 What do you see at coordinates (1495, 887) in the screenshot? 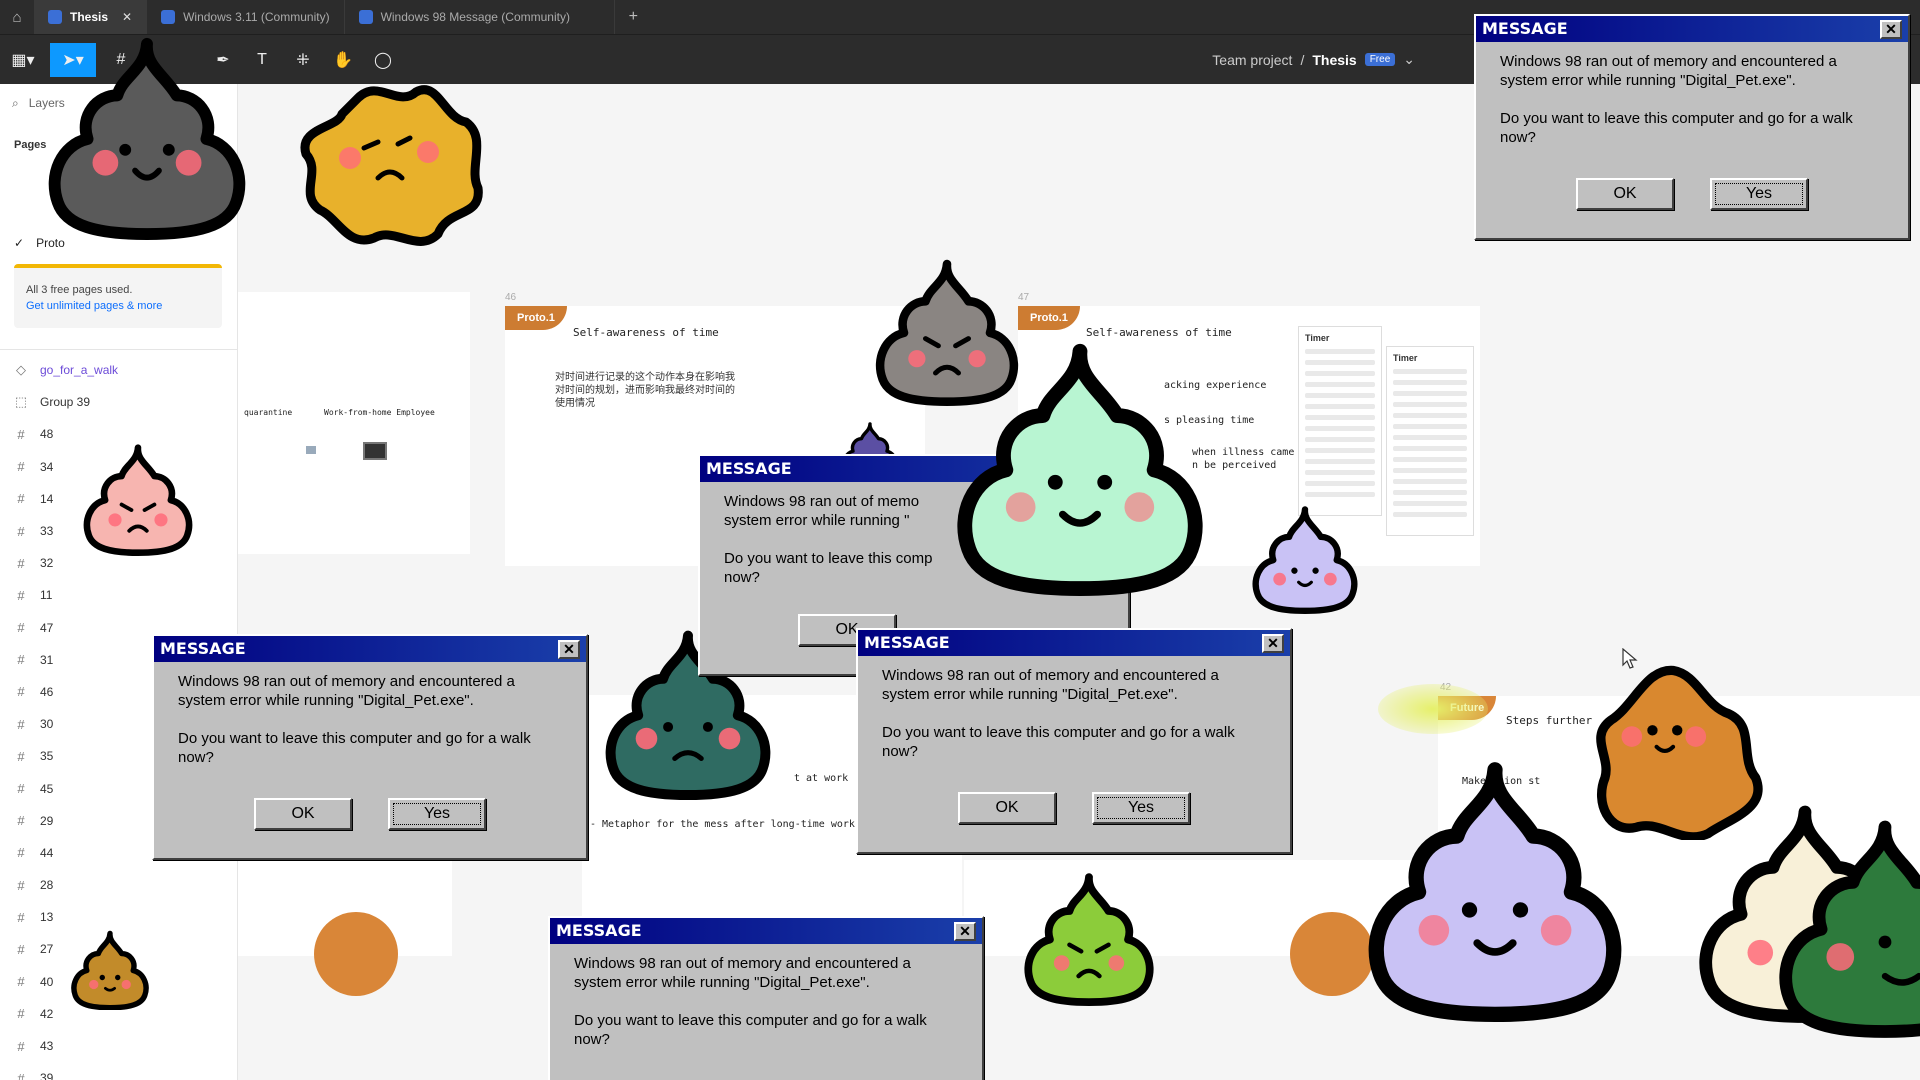
I see `lavender-pet-sticker` at bounding box center [1495, 887].